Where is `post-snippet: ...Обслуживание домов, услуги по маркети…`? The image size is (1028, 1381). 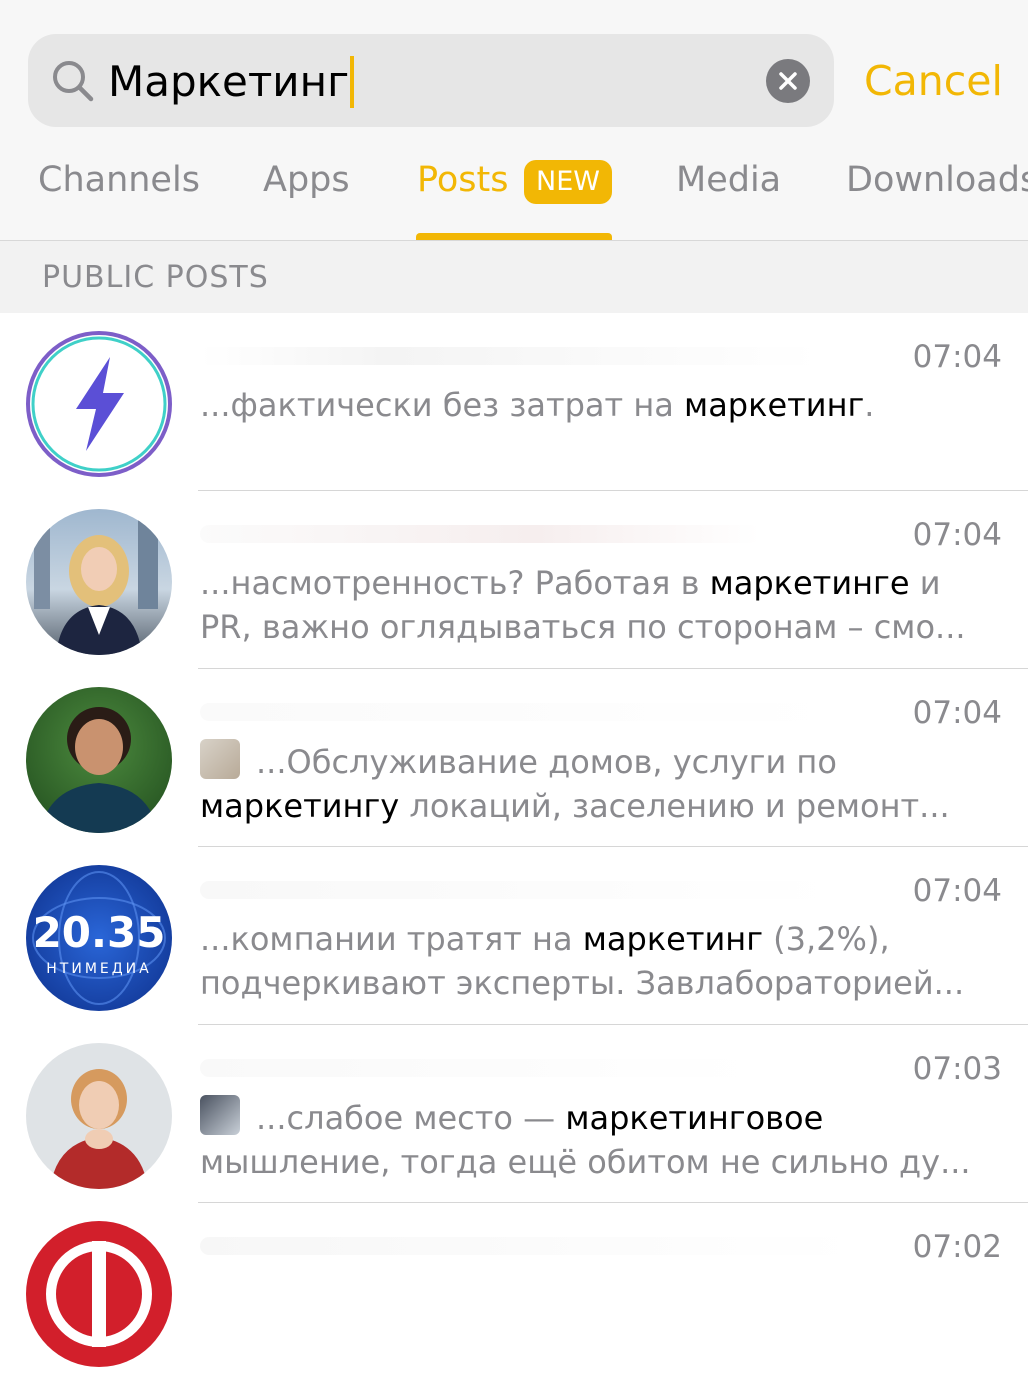 post-snippet: ...Обслуживание домов, услуги по маркети… is located at coordinates (602, 783).